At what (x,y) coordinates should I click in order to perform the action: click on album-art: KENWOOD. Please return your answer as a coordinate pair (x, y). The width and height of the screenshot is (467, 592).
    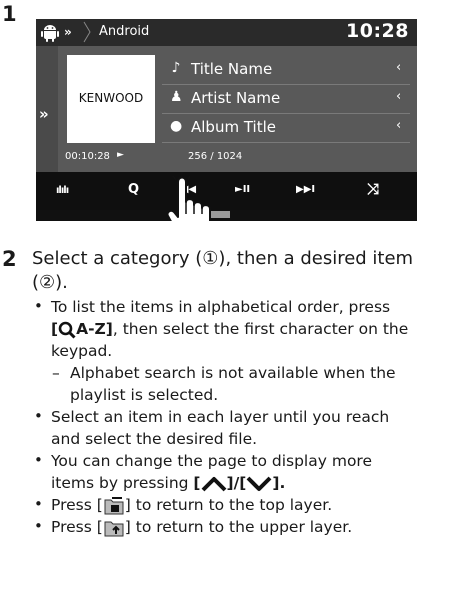
    Looking at the image, I should click on (111, 99).